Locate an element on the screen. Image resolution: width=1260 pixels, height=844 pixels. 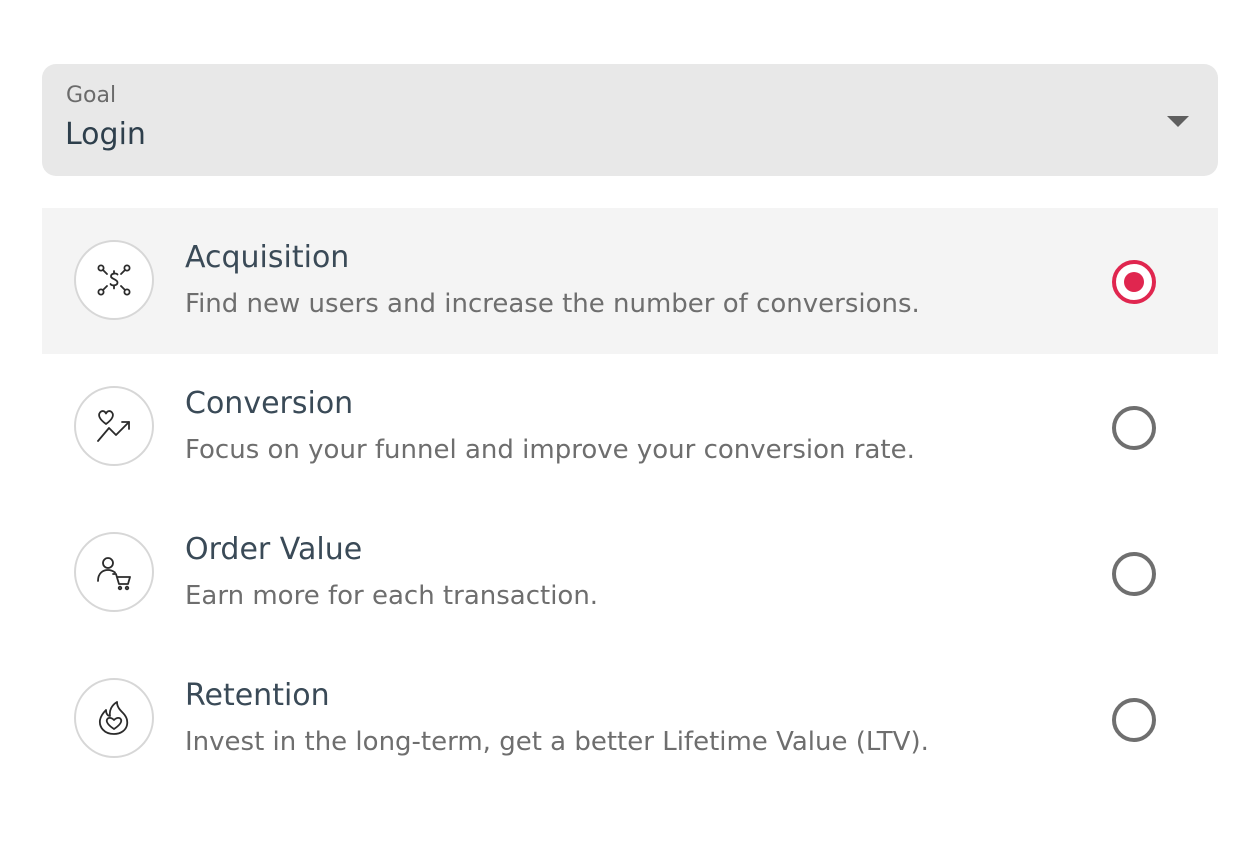
option-title: Retention is located at coordinates (257, 695).